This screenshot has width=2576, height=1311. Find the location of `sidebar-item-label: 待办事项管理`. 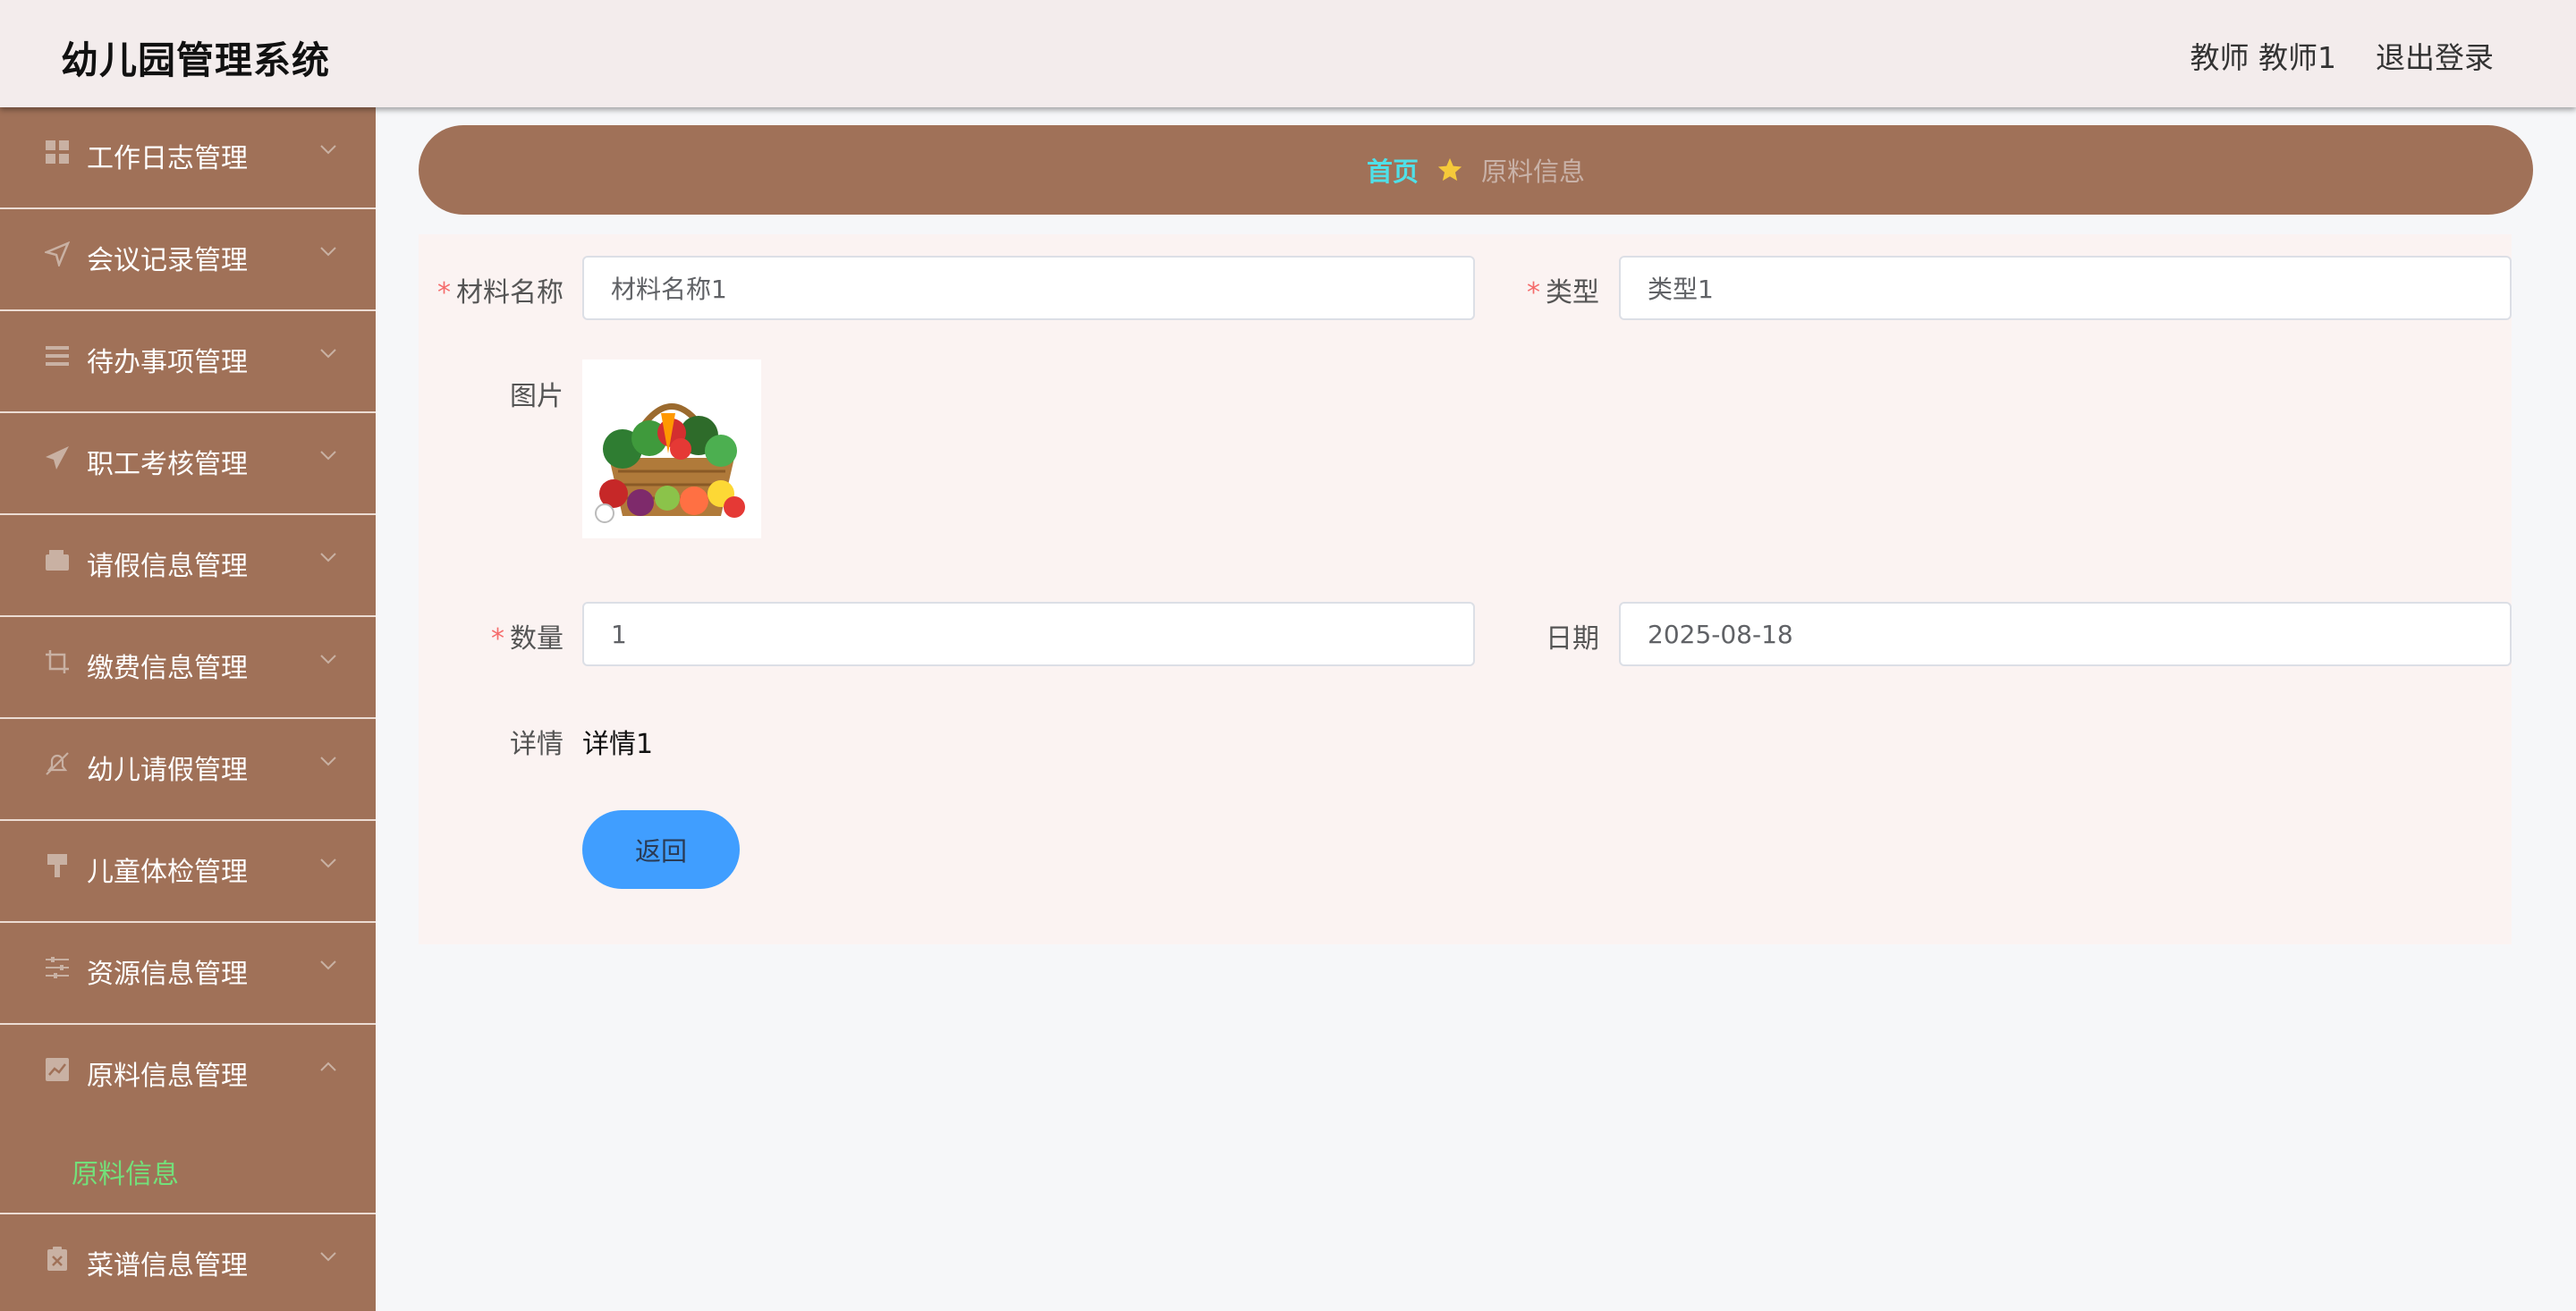

sidebar-item-label: 待办事项管理 is located at coordinates (167, 362).